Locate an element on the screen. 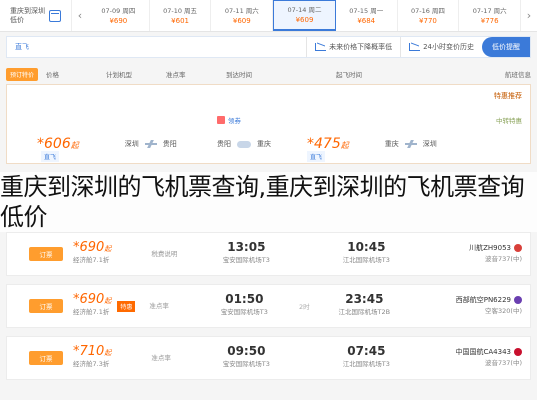 This screenshot has width=537, height=400. flight-discount: 经济舱7.1折 is located at coordinates (91, 260).